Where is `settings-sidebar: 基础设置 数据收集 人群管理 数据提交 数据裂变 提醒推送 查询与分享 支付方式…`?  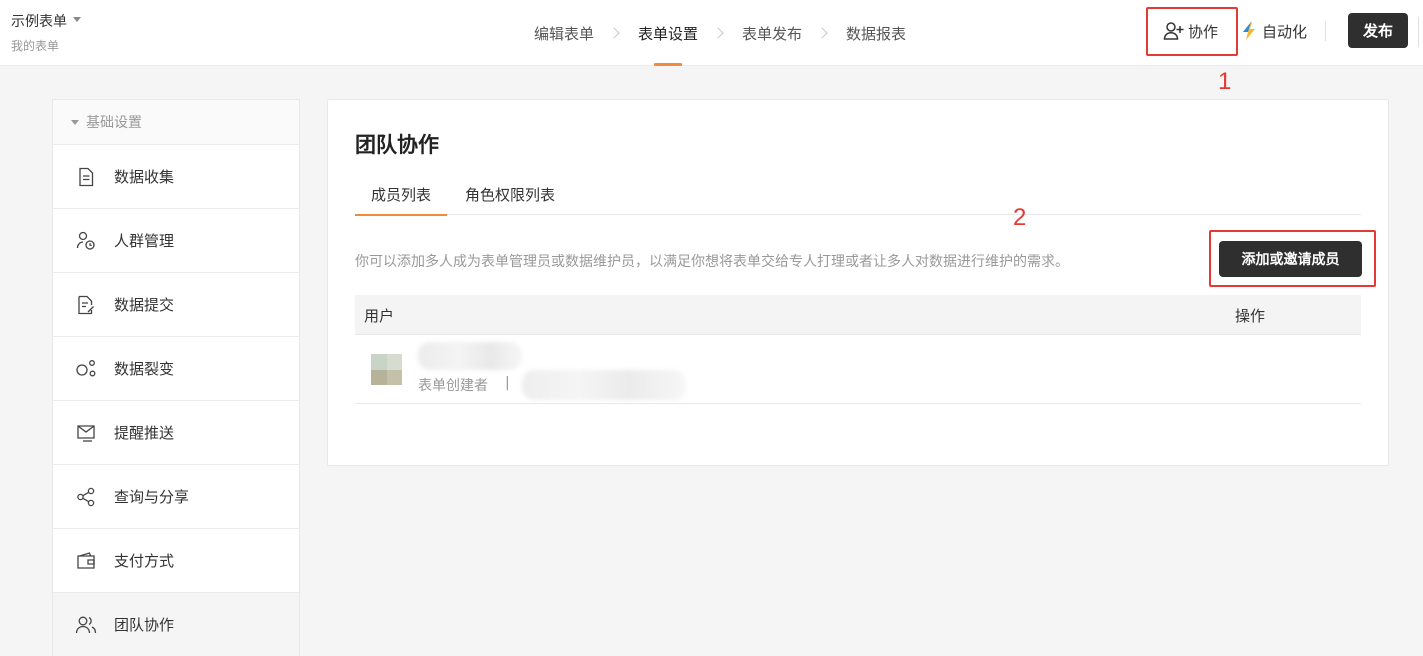
settings-sidebar: 基础设置 数据收集 人群管理 数据提交 数据裂变 提醒推送 查询与分享 支付方式… is located at coordinates (176, 377).